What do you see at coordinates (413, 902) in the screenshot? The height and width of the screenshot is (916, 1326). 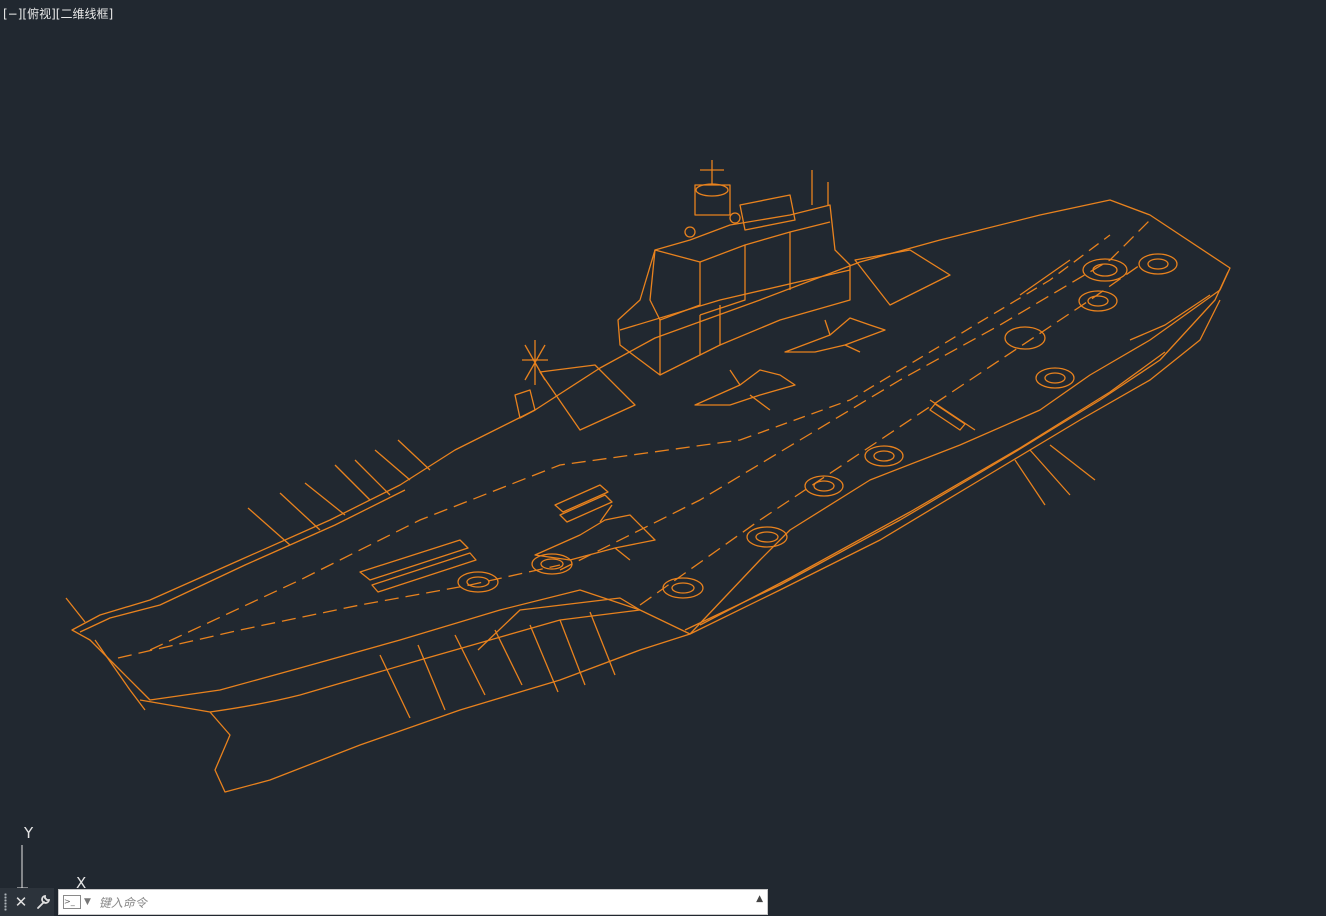 I see `command-input: >_ ▼ 键入命令 ▲` at bounding box center [413, 902].